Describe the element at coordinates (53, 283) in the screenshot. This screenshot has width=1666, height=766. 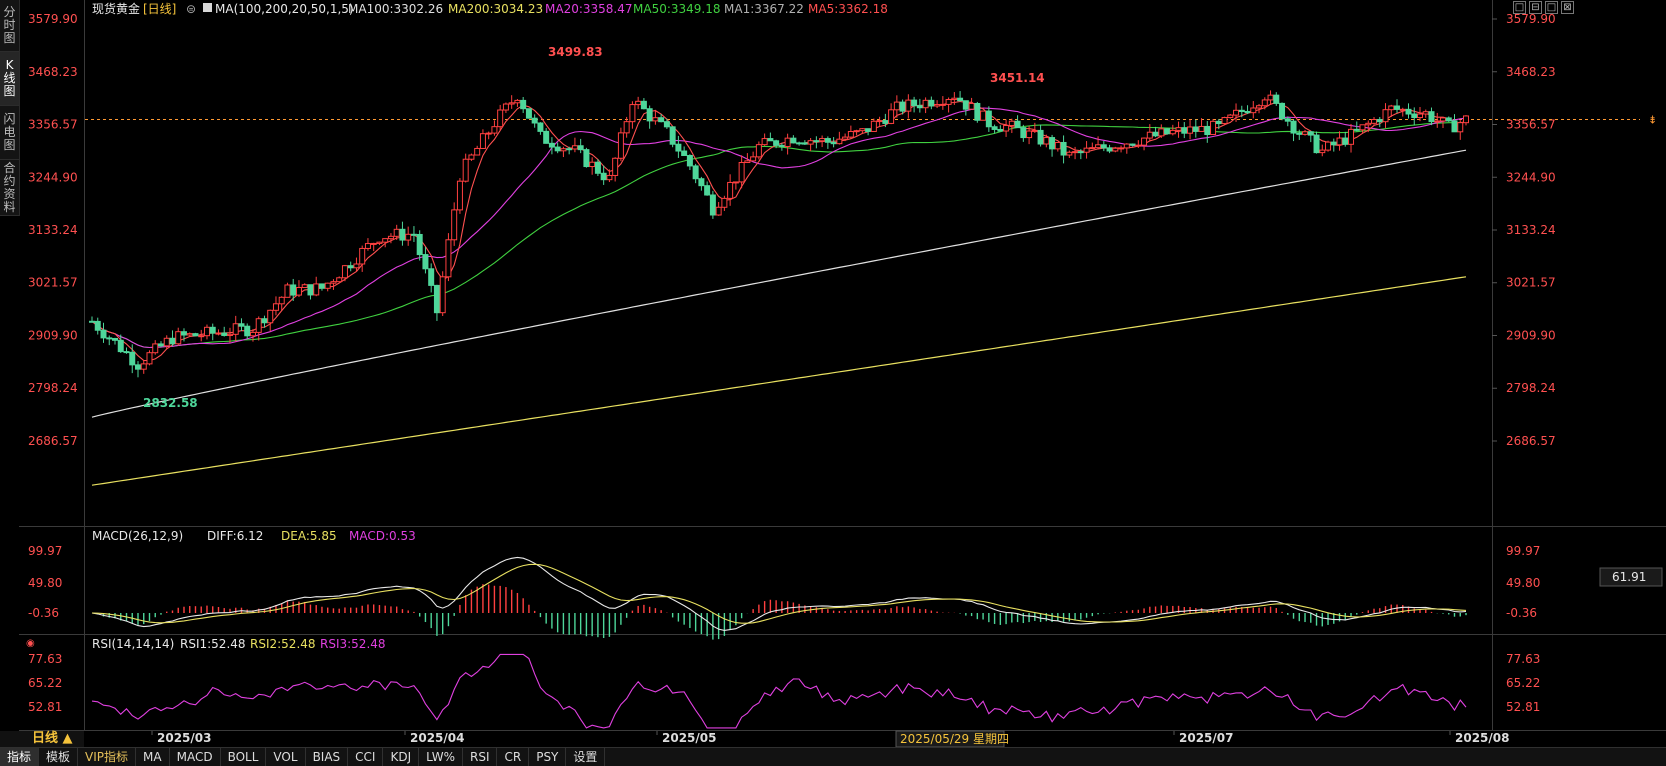
I see `price-tick-left: 3021.57` at that location.